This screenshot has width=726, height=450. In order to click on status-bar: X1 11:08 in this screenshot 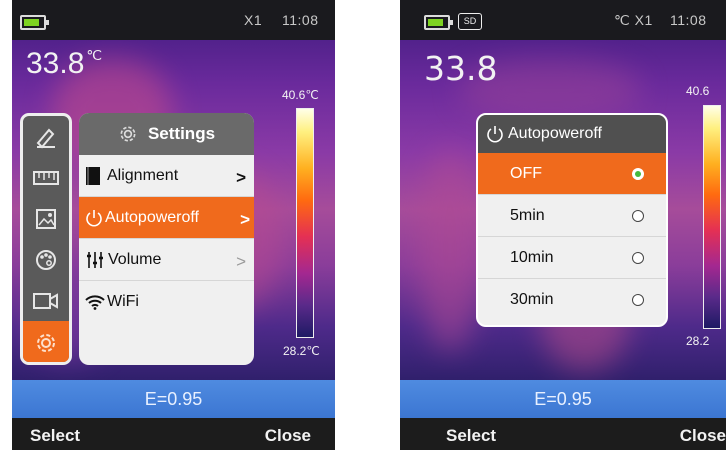, I will do `click(173, 20)`.